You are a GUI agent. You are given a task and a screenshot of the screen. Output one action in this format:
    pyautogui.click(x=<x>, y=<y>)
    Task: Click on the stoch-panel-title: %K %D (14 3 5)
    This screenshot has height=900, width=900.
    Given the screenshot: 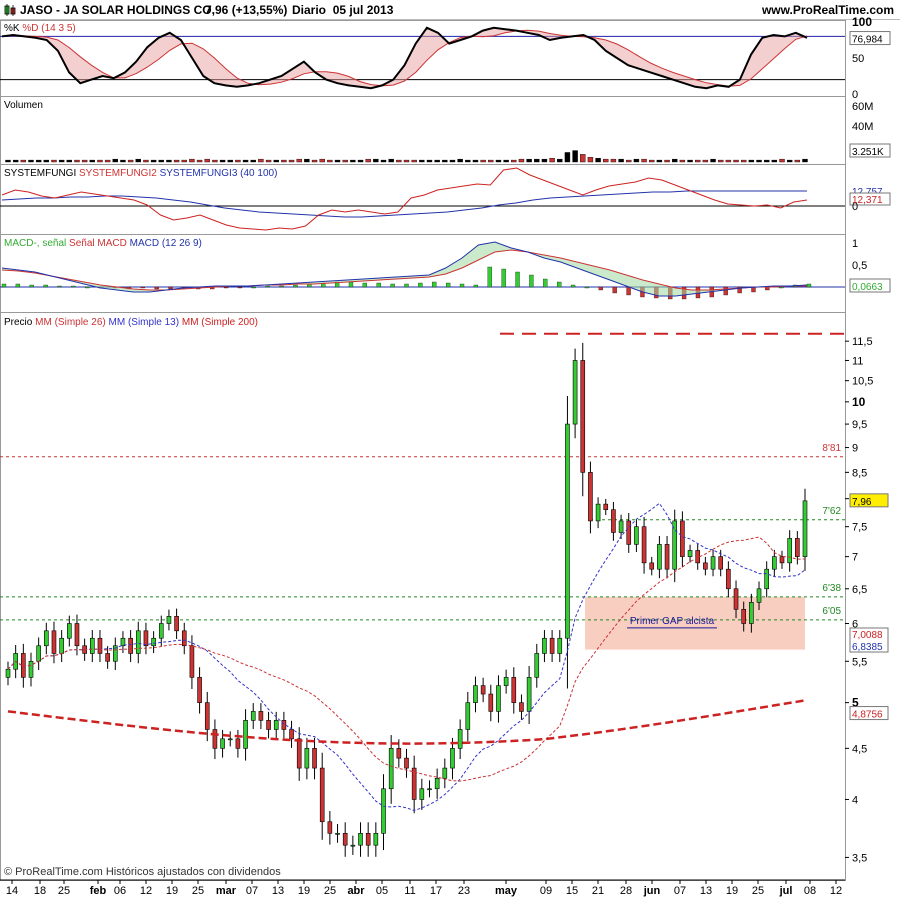 What is the action you would take?
    pyautogui.click(x=40, y=28)
    